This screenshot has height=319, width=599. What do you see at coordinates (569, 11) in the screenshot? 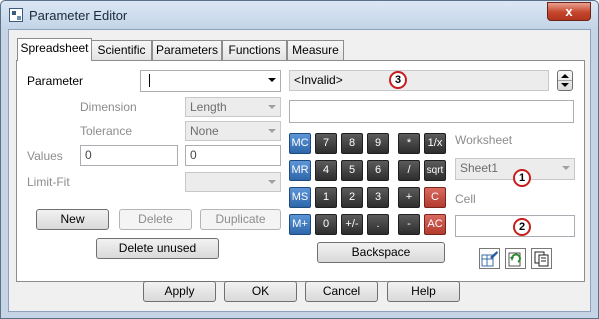
I see `close-button: x` at bounding box center [569, 11].